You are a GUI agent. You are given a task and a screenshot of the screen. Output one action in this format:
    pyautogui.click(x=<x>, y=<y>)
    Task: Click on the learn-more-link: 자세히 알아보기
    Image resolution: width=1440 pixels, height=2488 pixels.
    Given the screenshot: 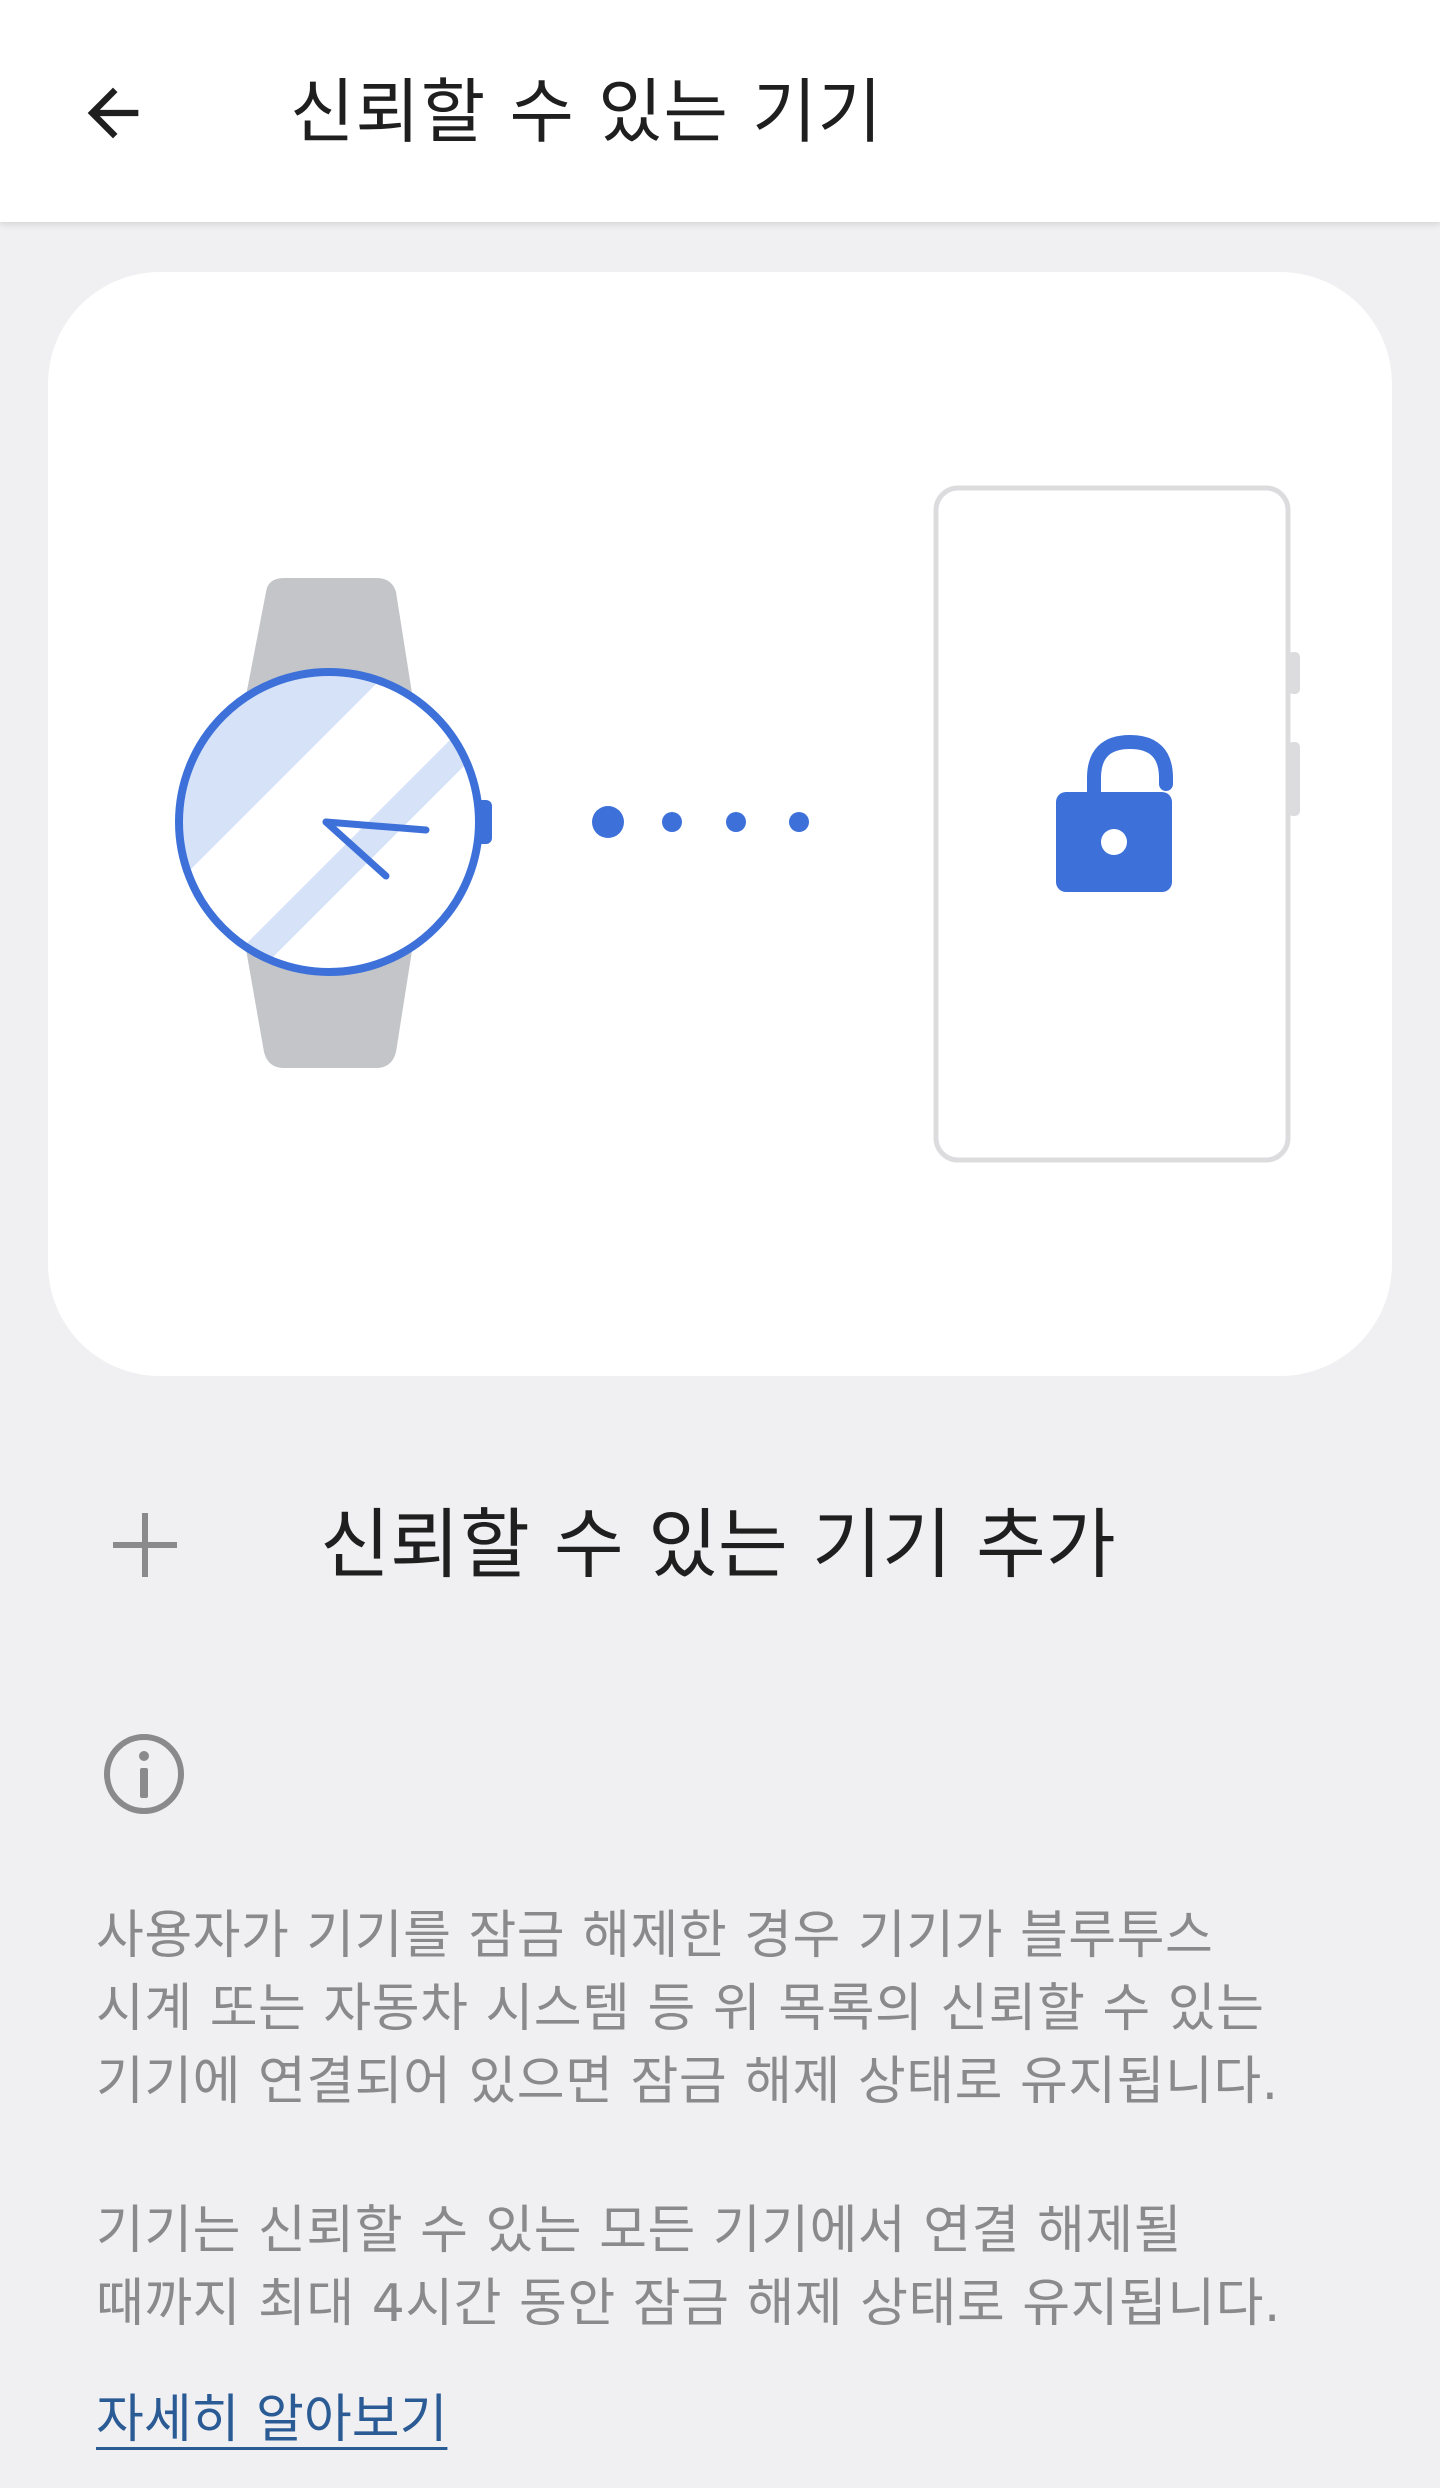 What is the action you would take?
    pyautogui.click(x=271, y=2420)
    